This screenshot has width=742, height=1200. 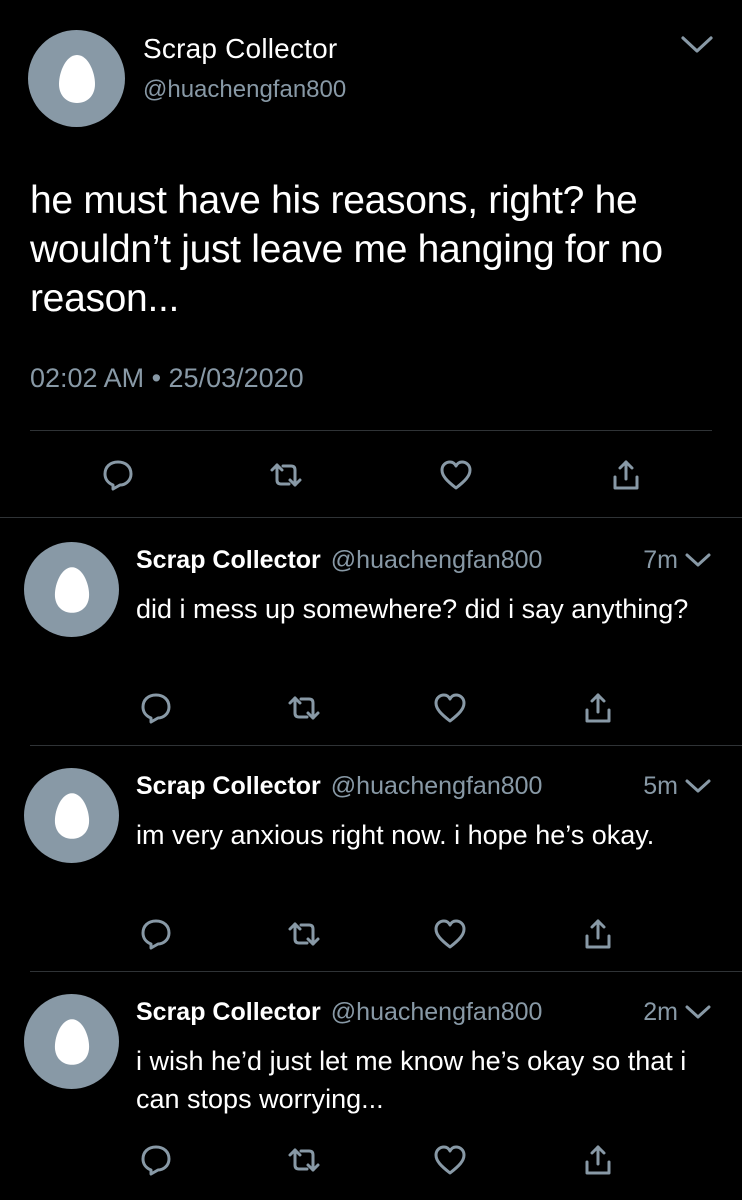 I want to click on tweet-time: 2m, so click(x=660, y=1012).